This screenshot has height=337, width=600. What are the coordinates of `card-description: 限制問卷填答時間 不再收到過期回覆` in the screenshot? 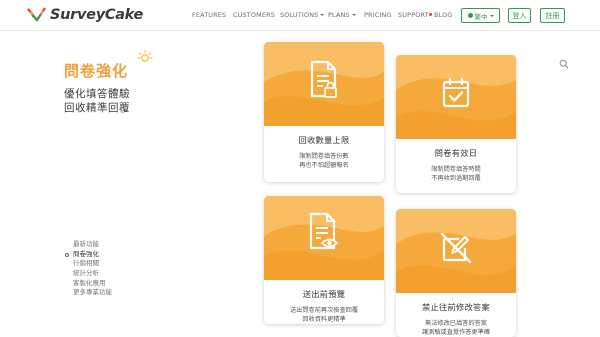 It's located at (456, 174).